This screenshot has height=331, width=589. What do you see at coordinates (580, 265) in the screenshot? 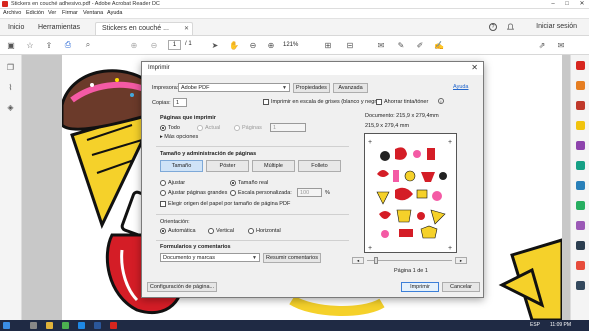
I see `redact-icon` at bounding box center [580, 265].